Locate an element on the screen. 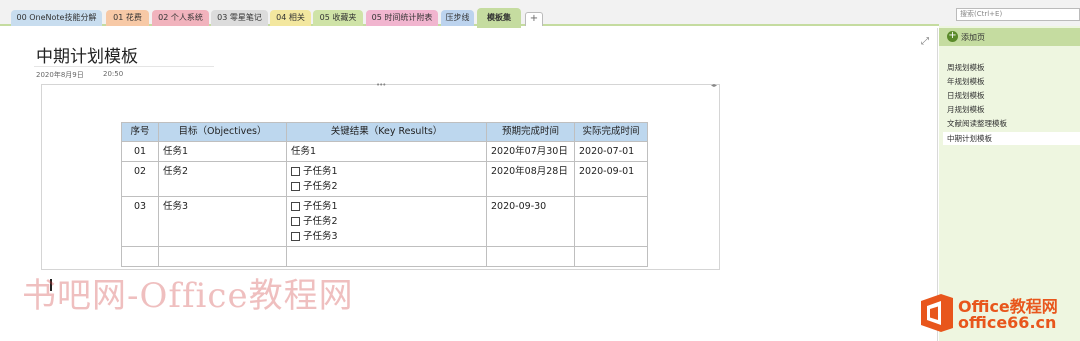 Image resolution: width=1080 pixels, height=341 pixels. watermark-text: 书吧网-Office教程网 is located at coordinates (188, 296).